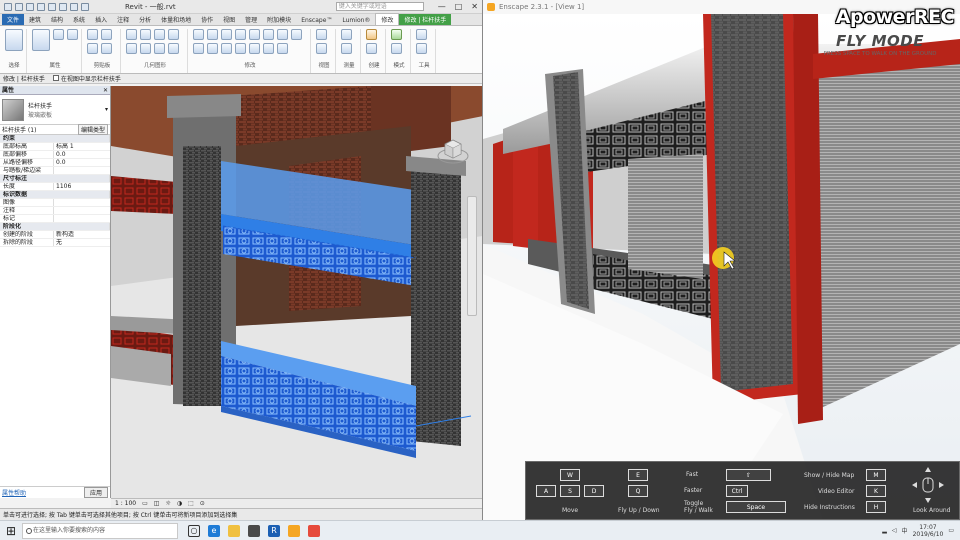 The height and width of the screenshot is (540, 960). Describe the element at coordinates (105, 90) in the screenshot. I see `close-icon: ✕` at that location.